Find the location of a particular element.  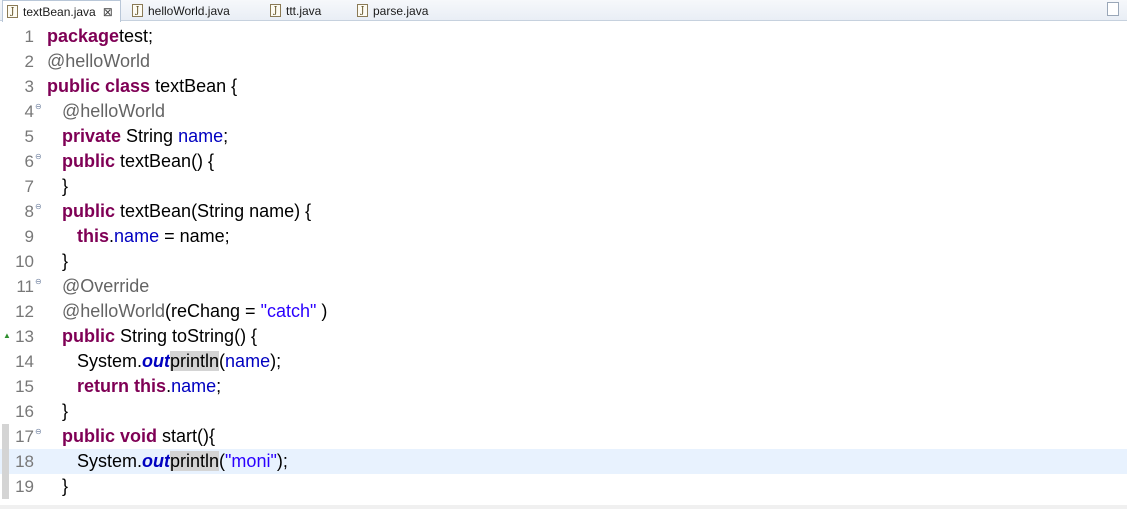

line-number: 13 is located at coordinates (24, 336).